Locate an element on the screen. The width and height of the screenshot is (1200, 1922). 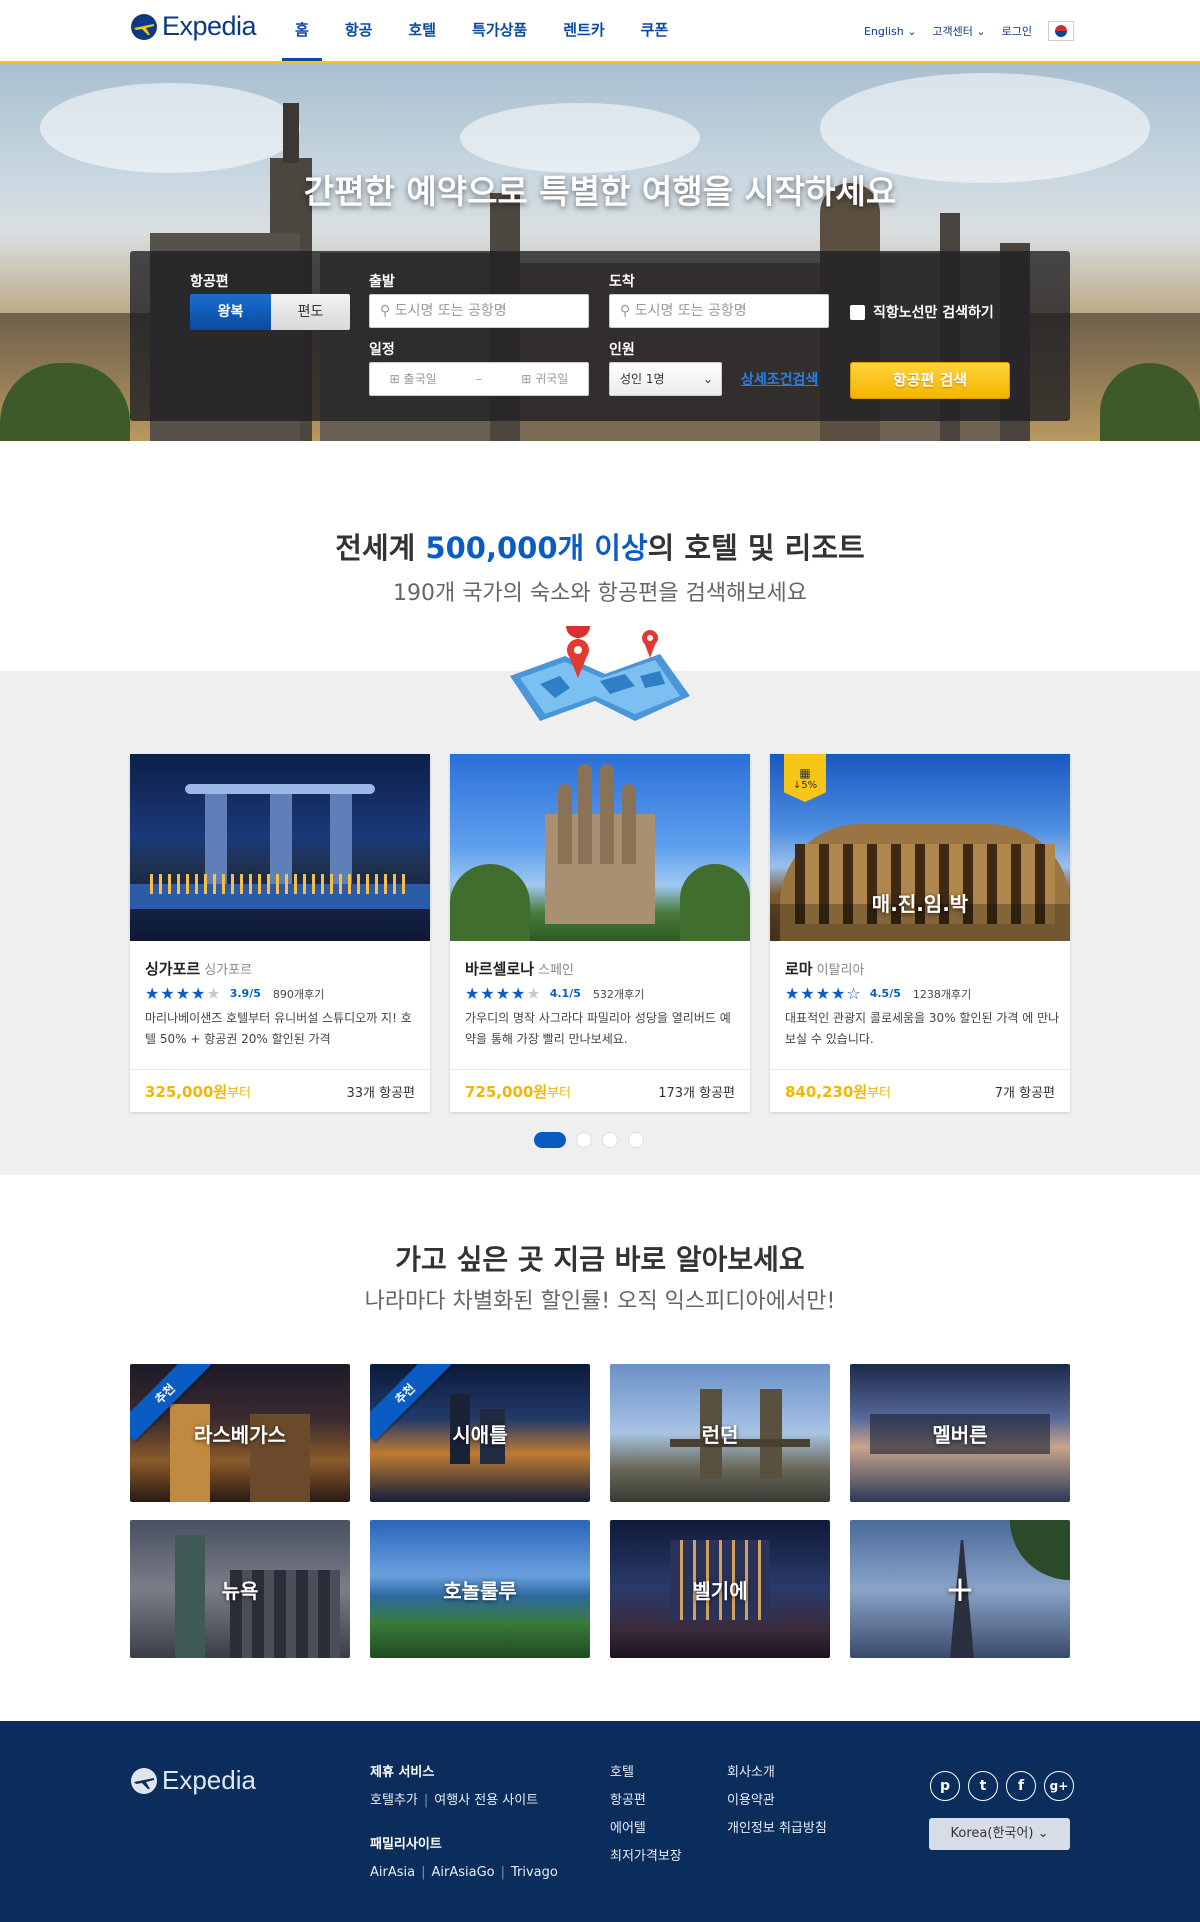
login-link: 로그인 is located at coordinates (1017, 31).